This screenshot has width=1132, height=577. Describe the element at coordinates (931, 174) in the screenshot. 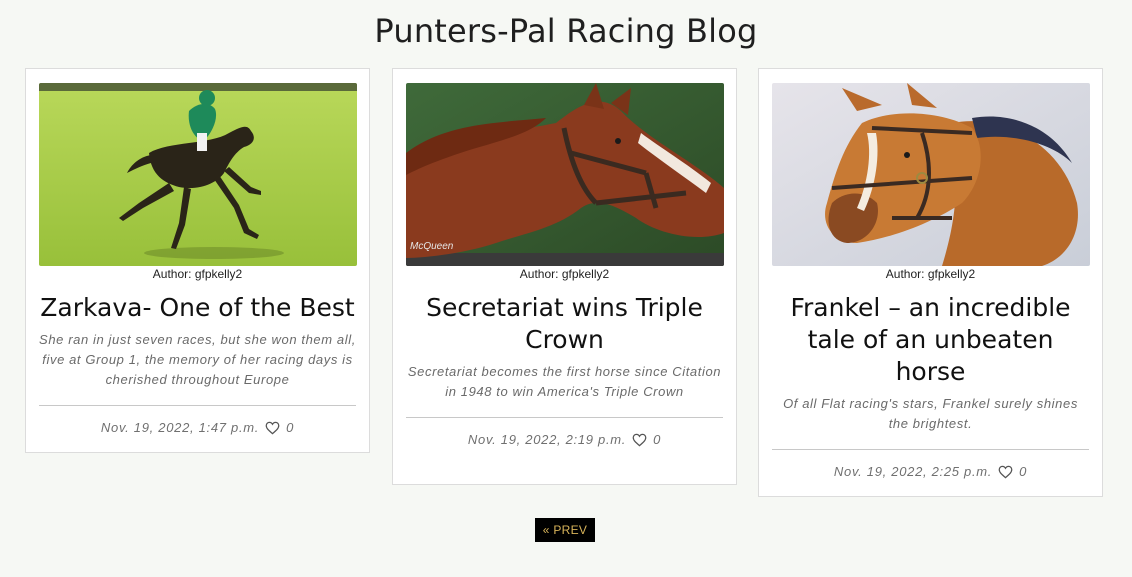

I see `post-image-frankel` at that location.